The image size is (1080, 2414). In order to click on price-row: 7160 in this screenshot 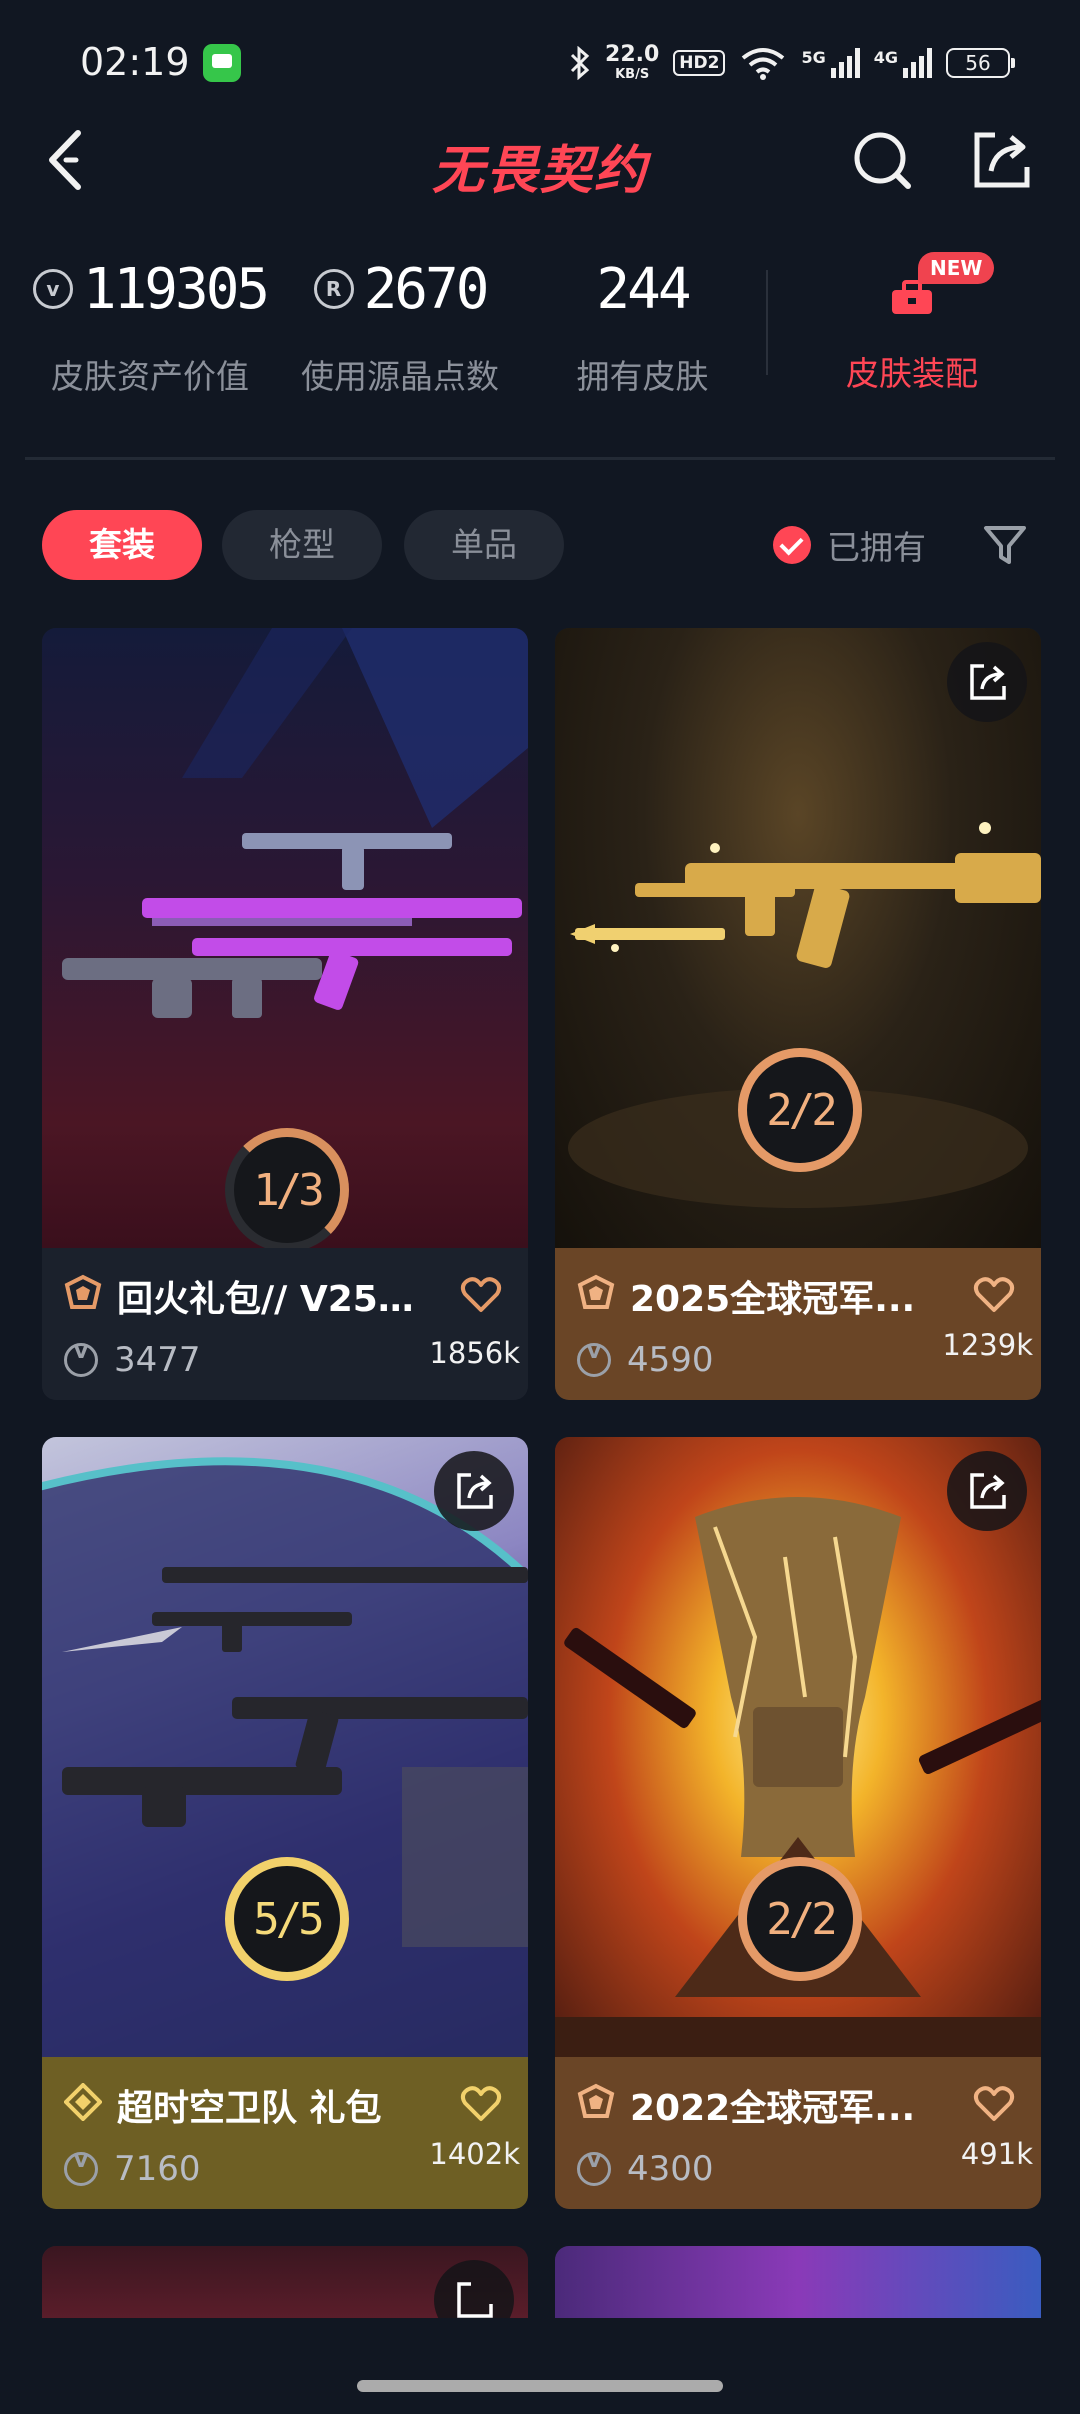, I will do `click(132, 2168)`.